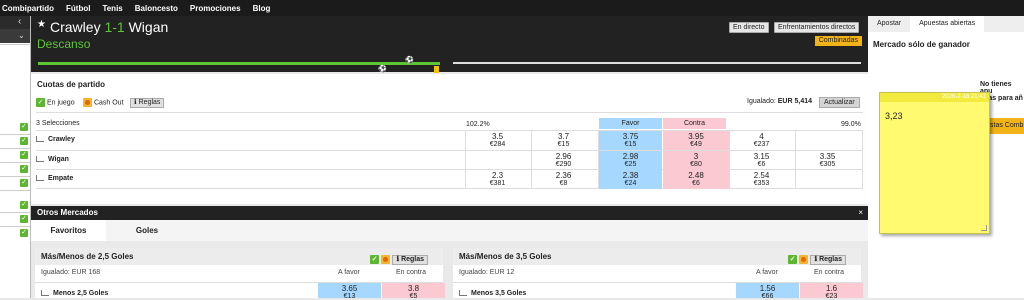 Image resolution: width=1024 pixels, height=300 pixels. What do you see at coordinates (761, 160) in the screenshot?
I see `odds-cell: 3.15 €6` at bounding box center [761, 160].